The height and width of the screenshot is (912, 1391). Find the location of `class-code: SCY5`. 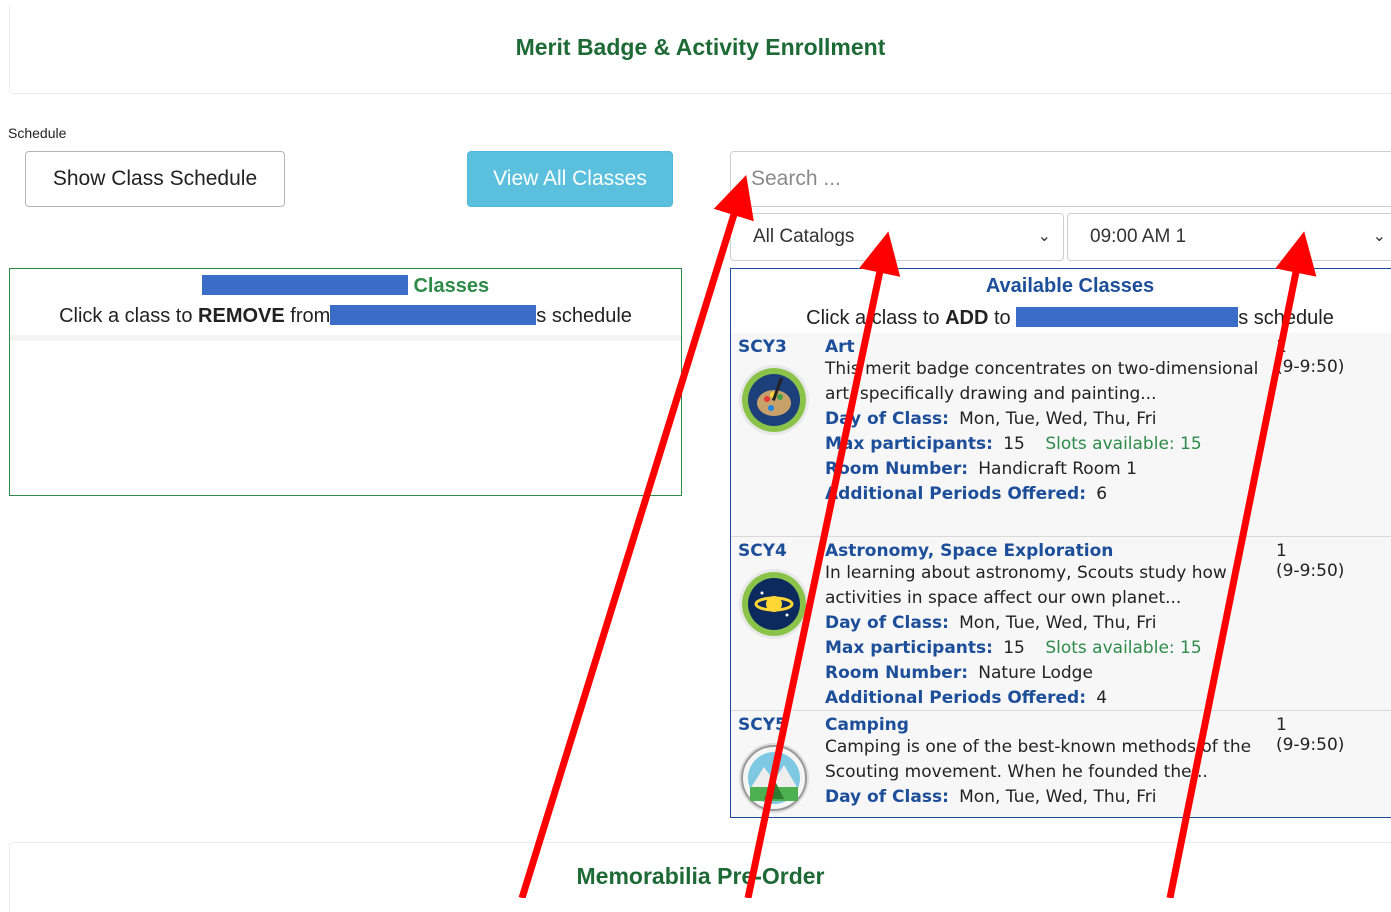

class-code: SCY5 is located at coordinates (762, 725).